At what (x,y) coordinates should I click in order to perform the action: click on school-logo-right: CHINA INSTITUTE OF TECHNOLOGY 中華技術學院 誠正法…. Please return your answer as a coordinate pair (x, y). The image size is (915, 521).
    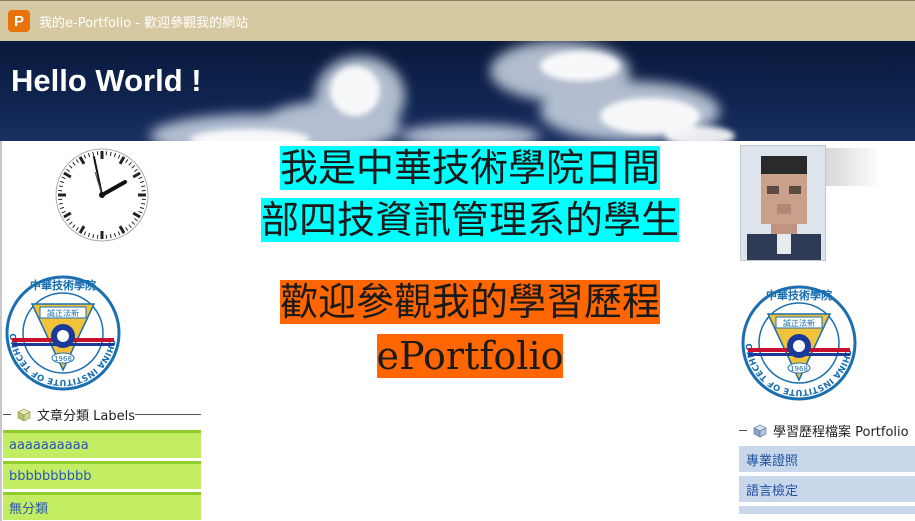
    Looking at the image, I should click on (798, 342).